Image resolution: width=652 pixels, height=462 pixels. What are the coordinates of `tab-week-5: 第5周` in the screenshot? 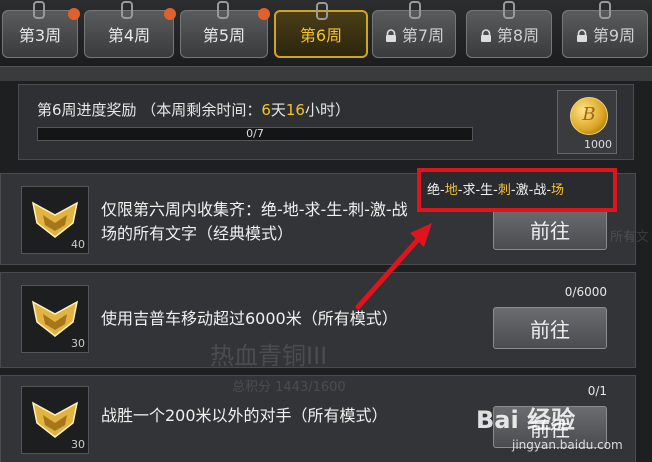 It's located at (225, 29).